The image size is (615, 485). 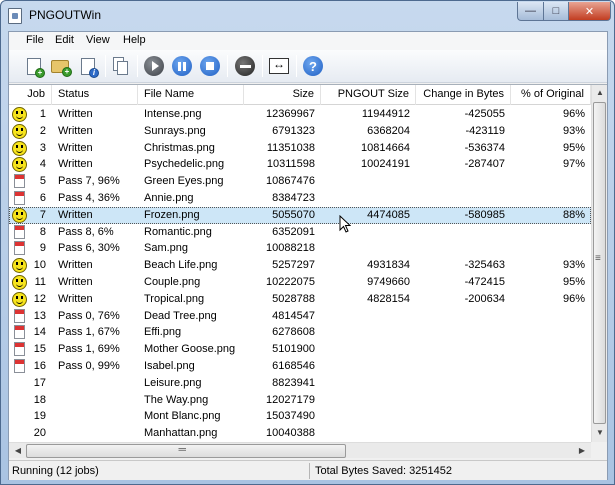 What do you see at coordinates (290, 114) in the screenshot?
I see `cell-size: 12369967` at bounding box center [290, 114].